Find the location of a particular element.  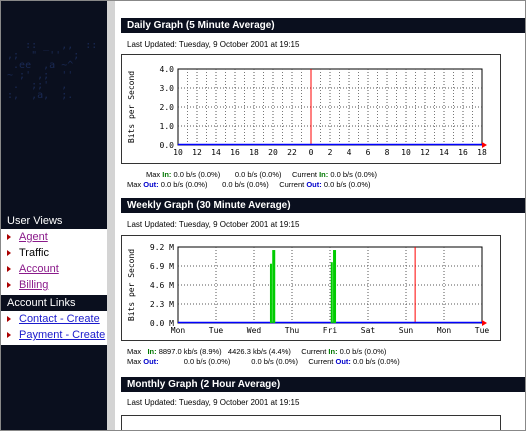

weekly-current-label-2: Current is located at coordinates (321, 361).